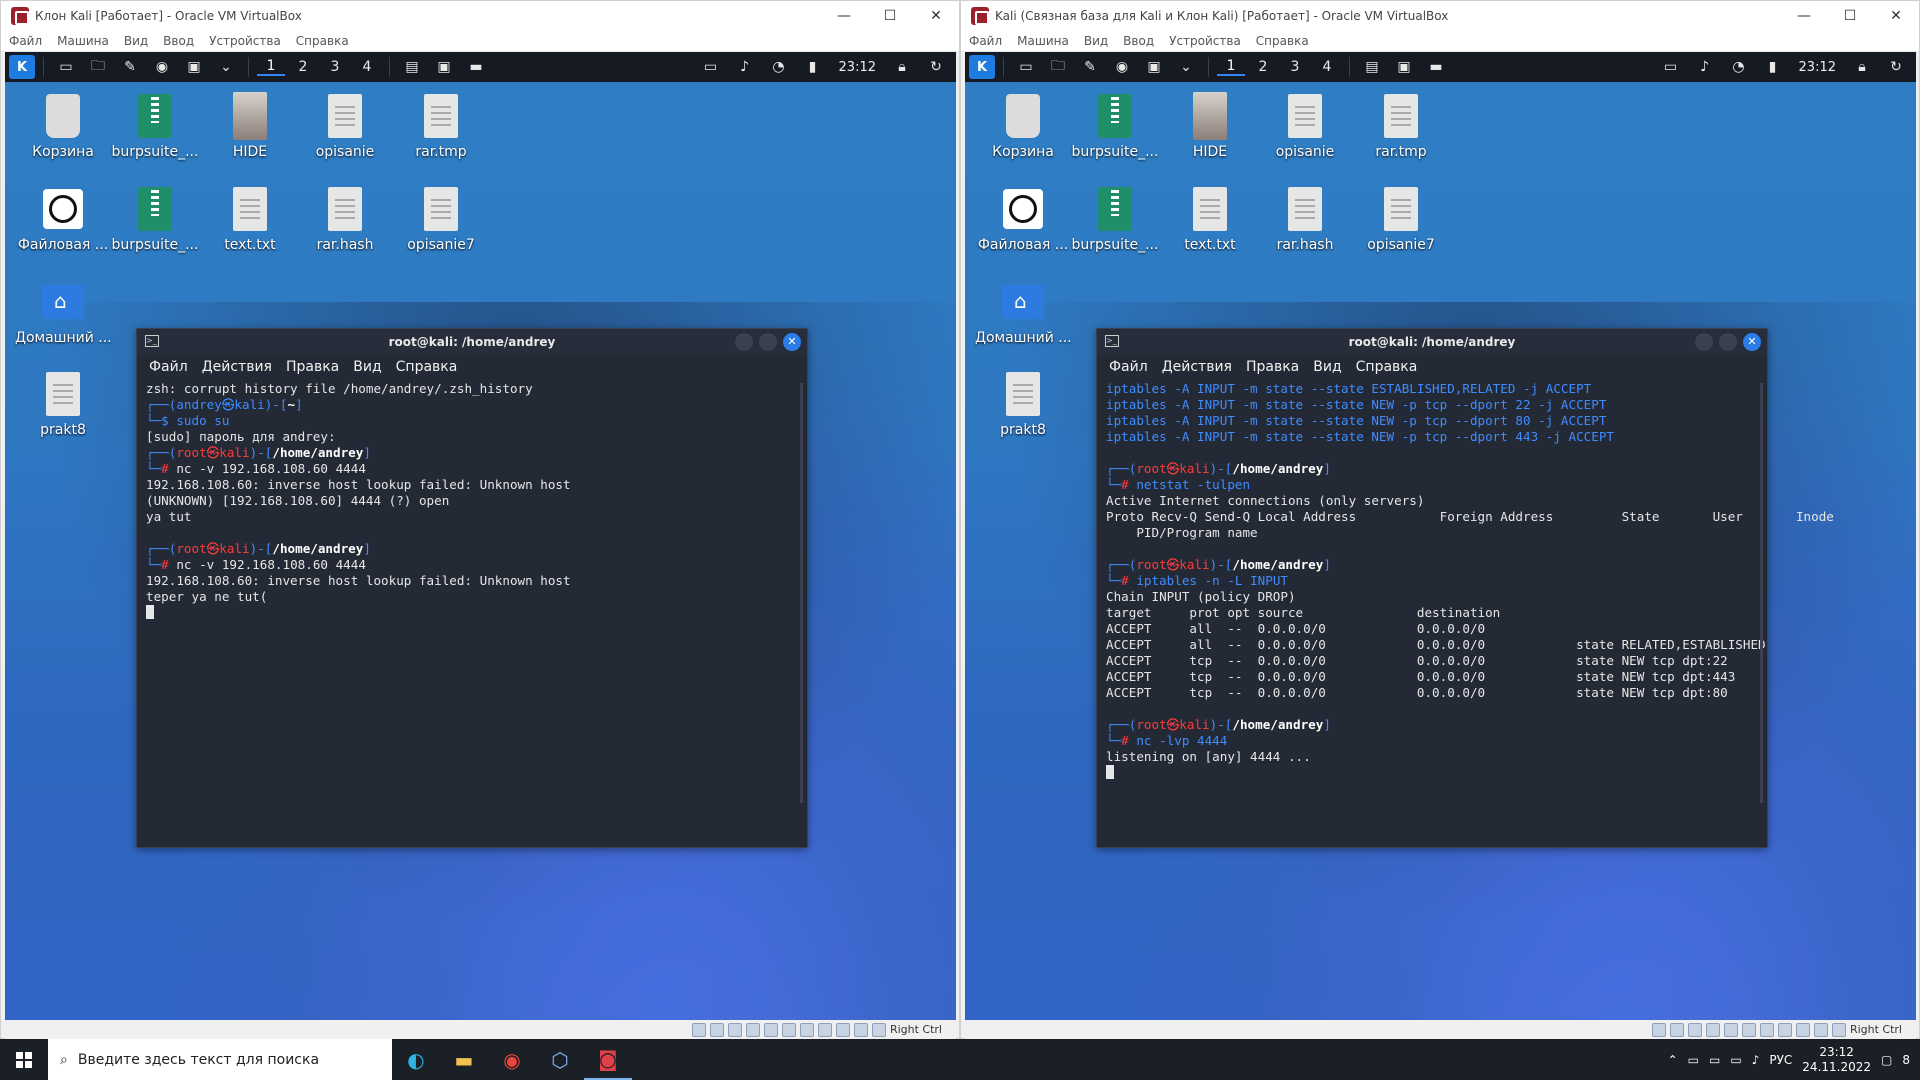  I want to click on file-explorer-icon: ▬, so click(464, 1059).